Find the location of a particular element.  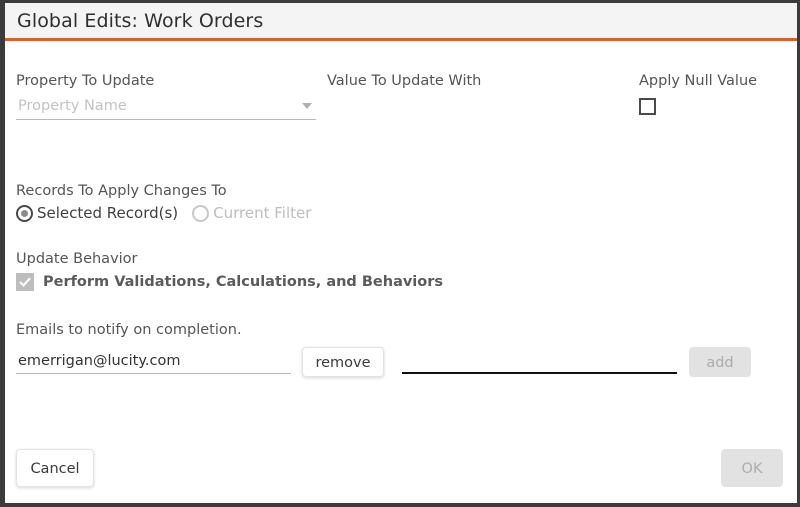

records-radio-row: Selected Record(s) Current Filter is located at coordinates (163, 213).